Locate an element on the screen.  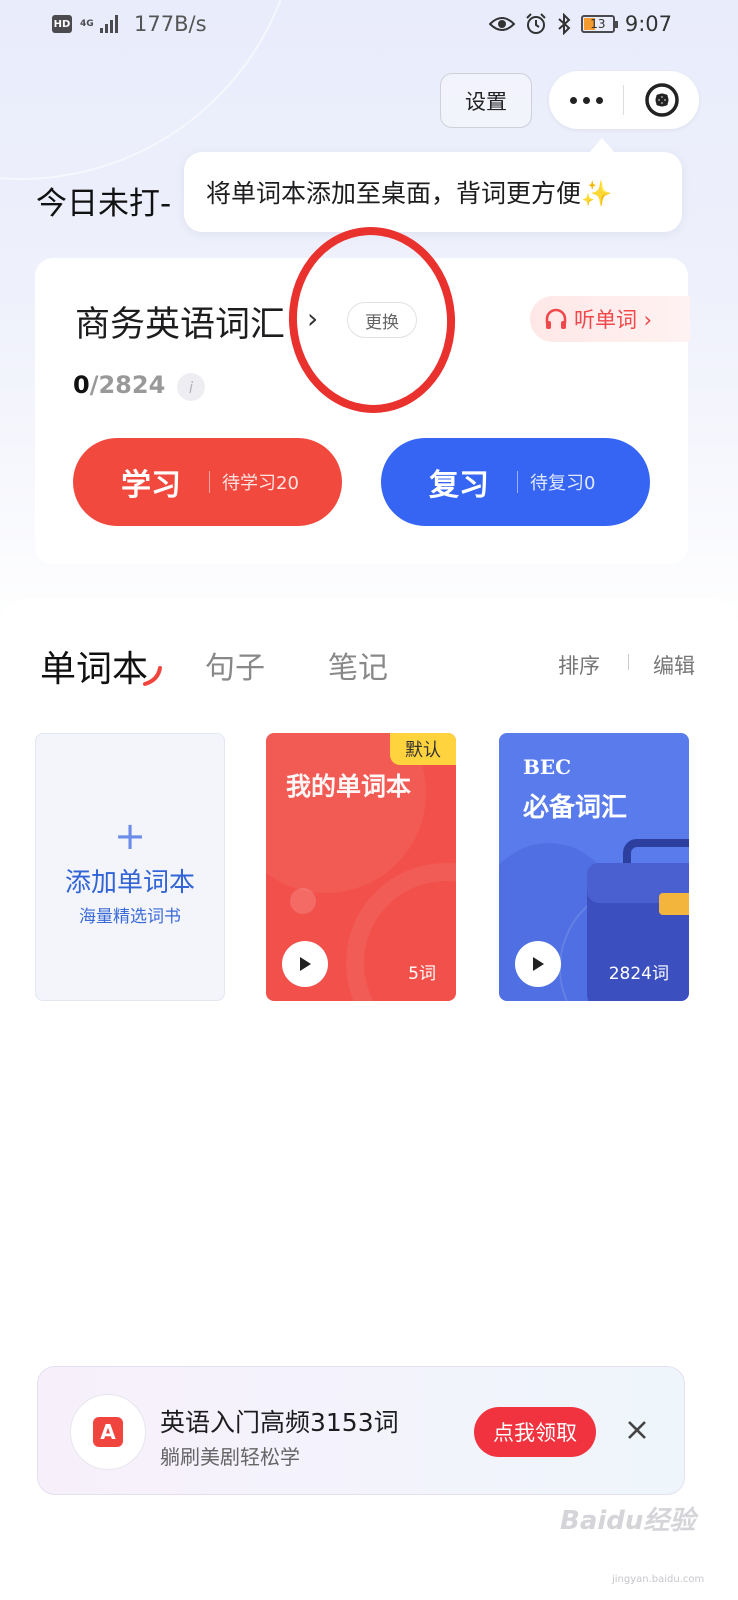
promo-banner: A 英语入门高频3153词 躺刷美剧轻松学 点我领取 is located at coordinates (361, 1430).